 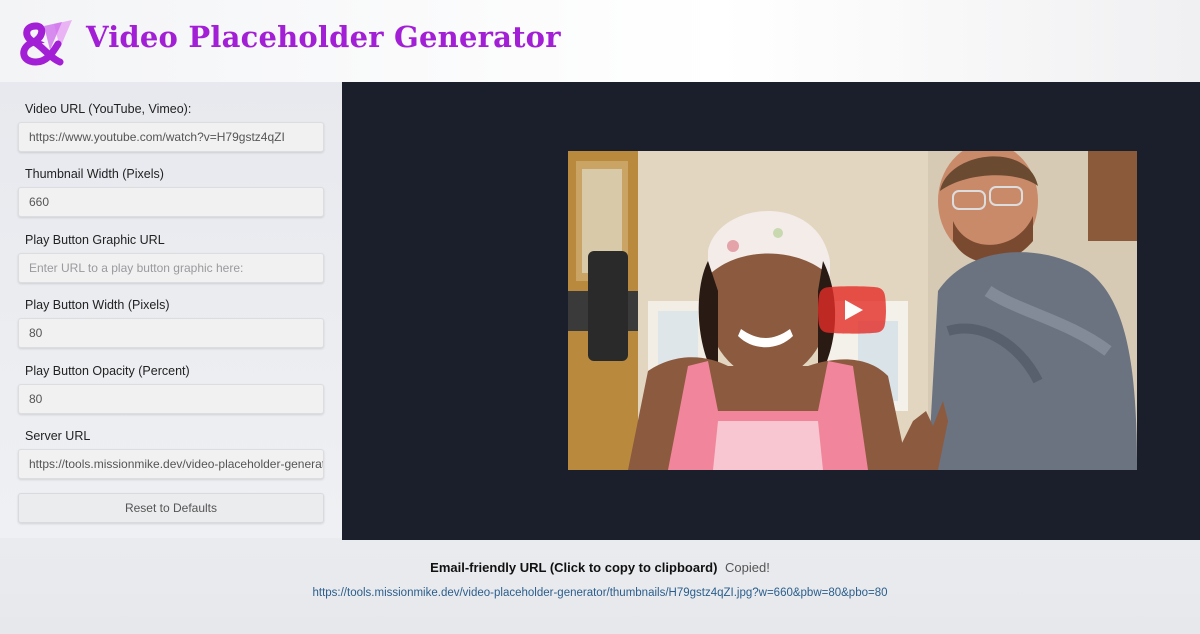 What do you see at coordinates (171, 508) in the screenshot?
I see `reset-defaults-button: Reset to Defaults` at bounding box center [171, 508].